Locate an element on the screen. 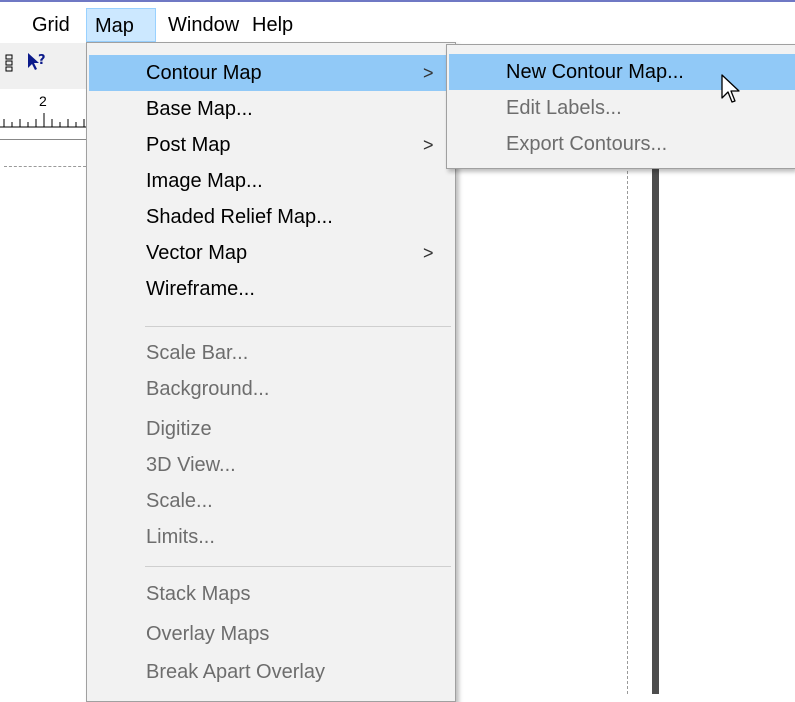  menu-item-label: Contour Map is located at coordinates (204, 73).